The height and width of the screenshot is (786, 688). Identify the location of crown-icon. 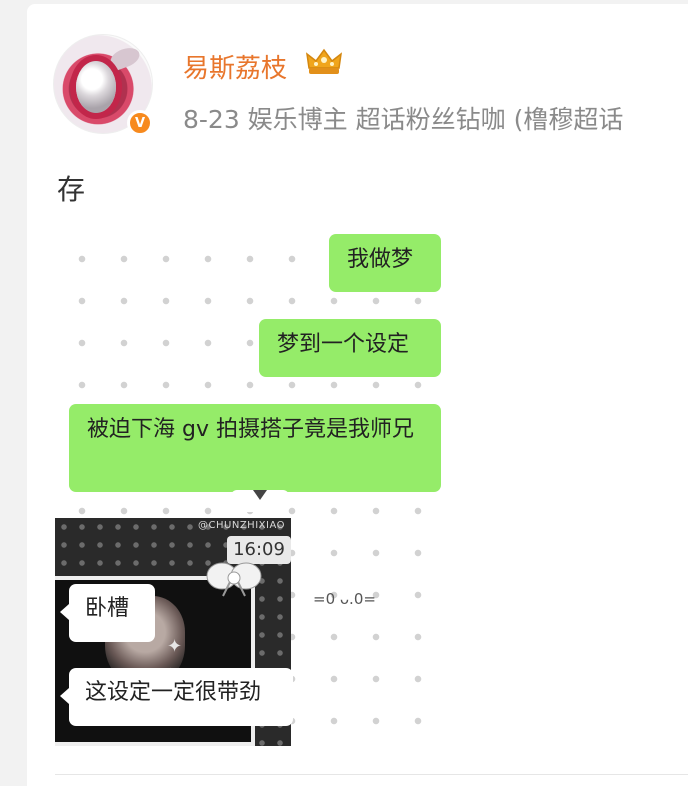
(324, 62).